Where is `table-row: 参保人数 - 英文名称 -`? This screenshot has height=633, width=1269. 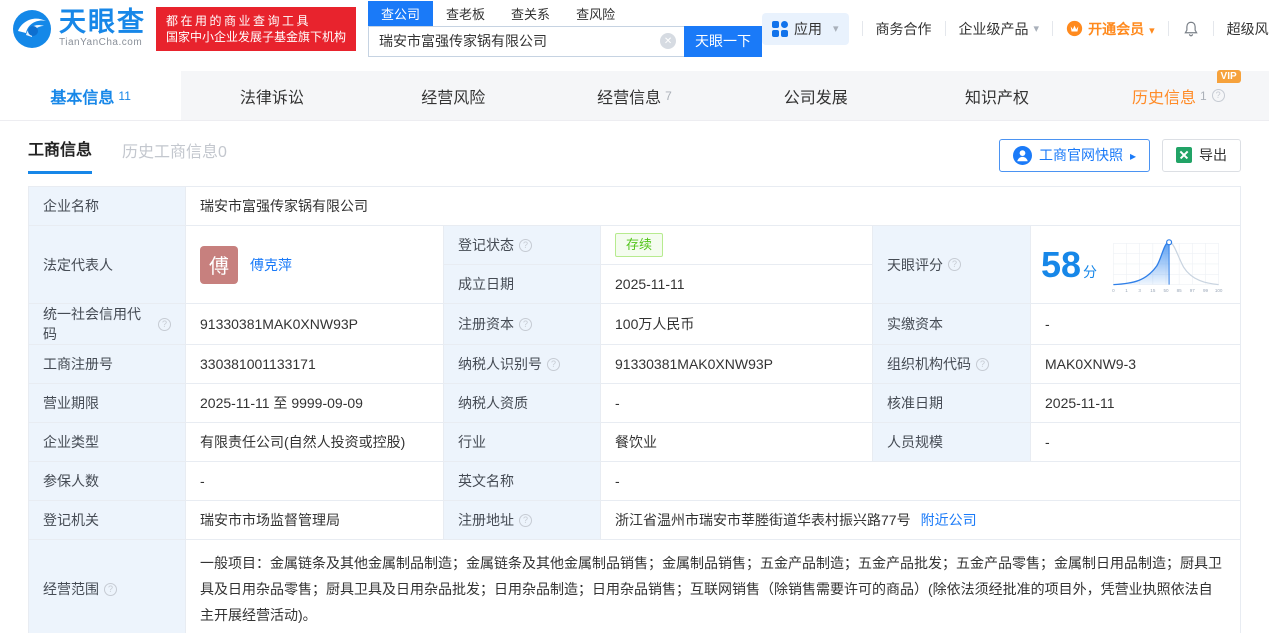
table-row: 参保人数 - 英文名称 - is located at coordinates (634, 481).